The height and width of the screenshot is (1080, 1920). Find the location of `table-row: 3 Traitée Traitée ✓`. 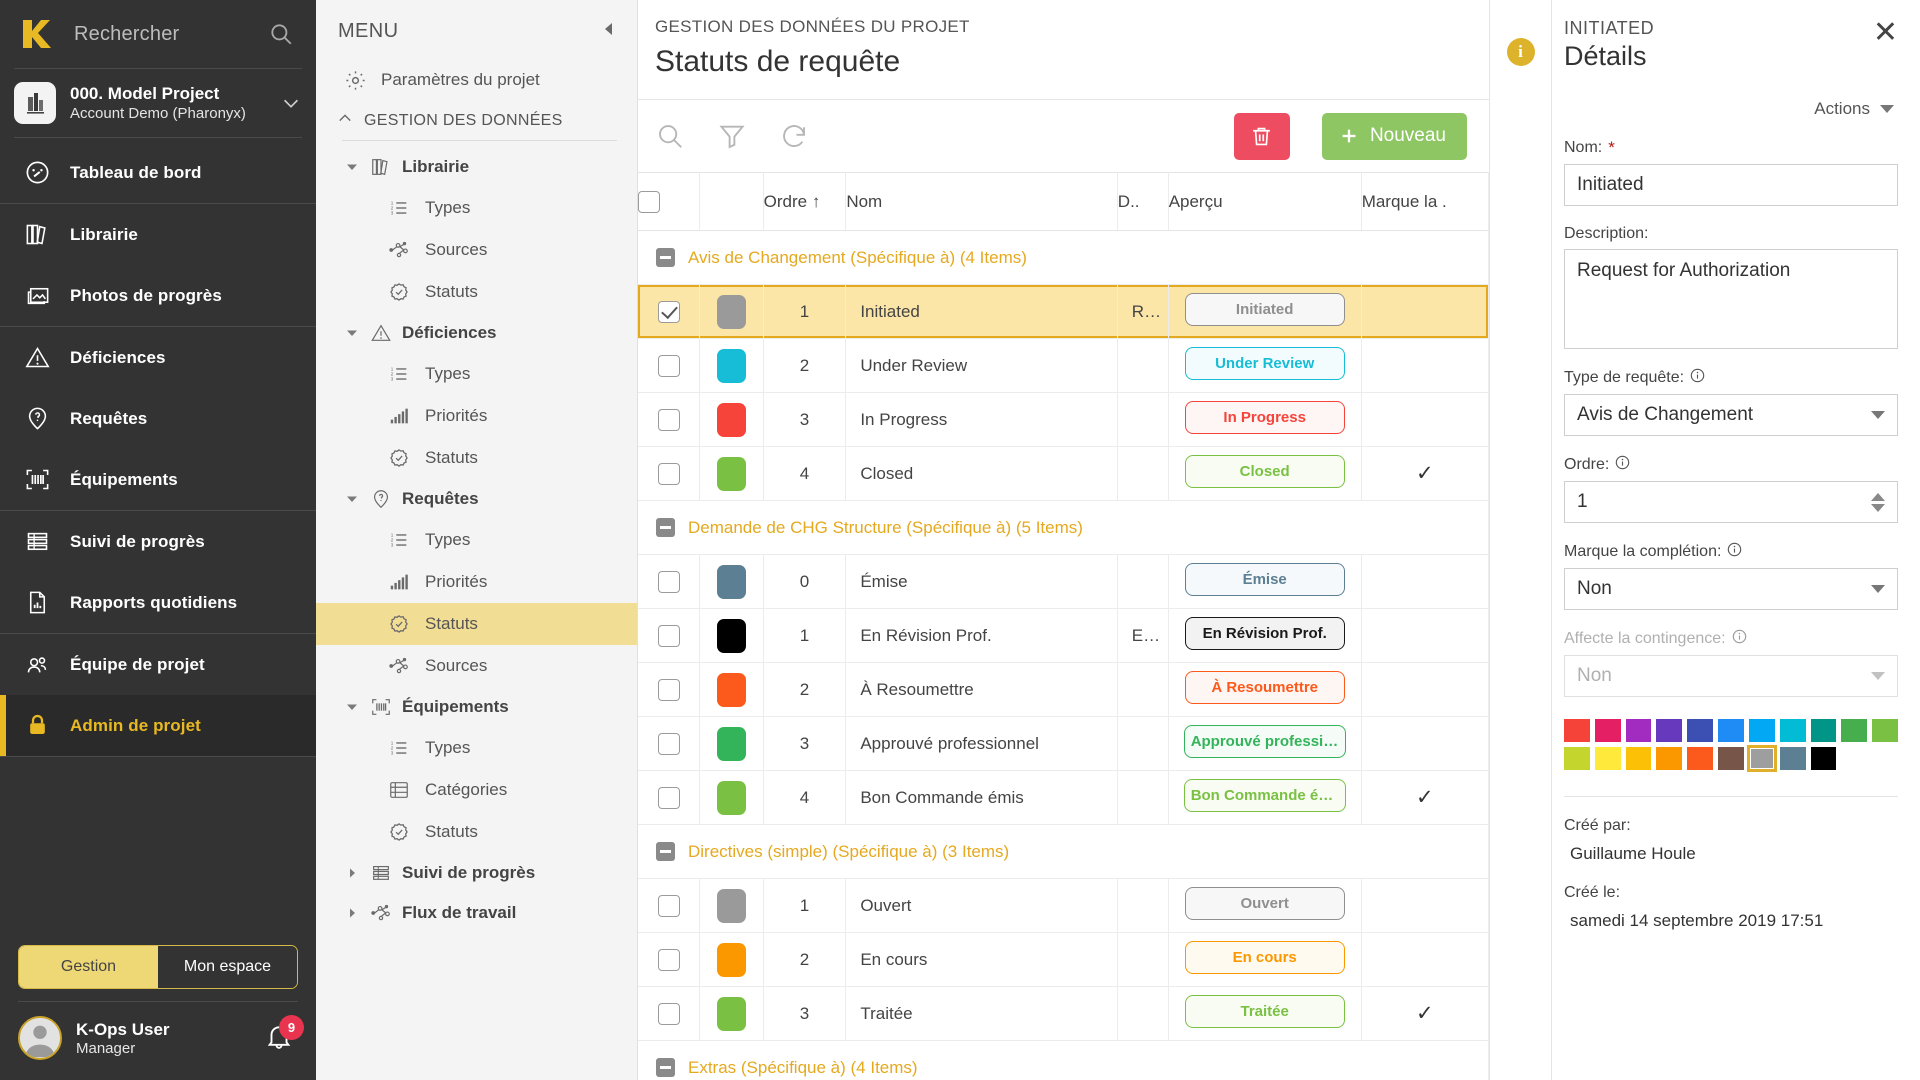

table-row: 3 Traitée Traitée ✓ is located at coordinates (1063, 1013).